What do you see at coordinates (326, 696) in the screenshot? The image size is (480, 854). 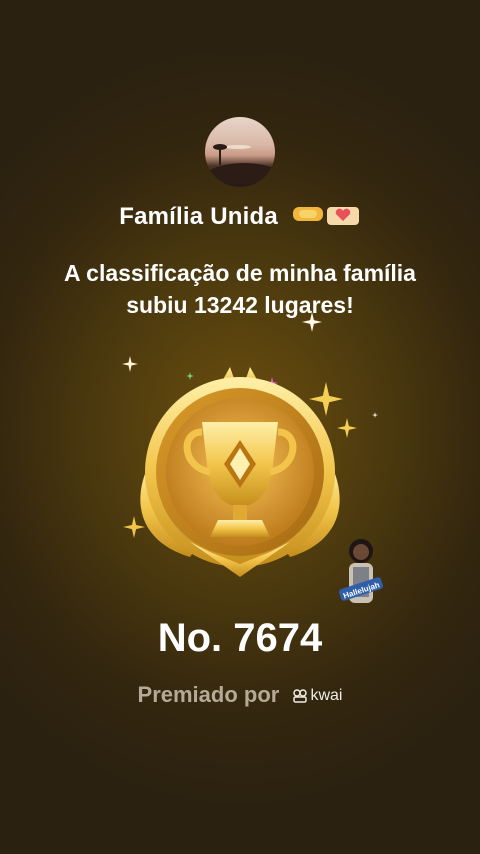 I see `kwai-brand-text: kwai` at bounding box center [326, 696].